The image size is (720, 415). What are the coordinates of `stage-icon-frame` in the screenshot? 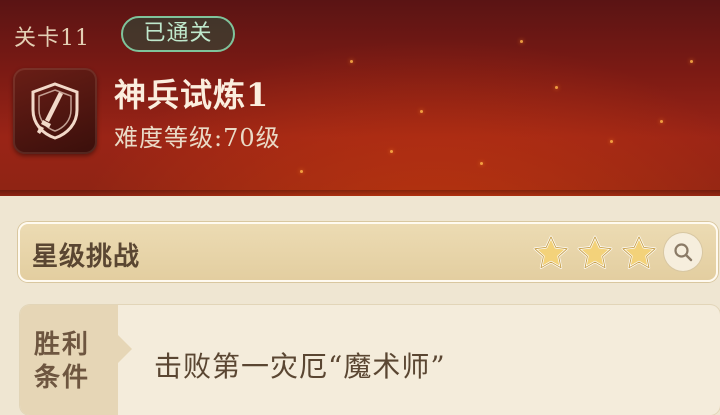 It's located at (55, 111).